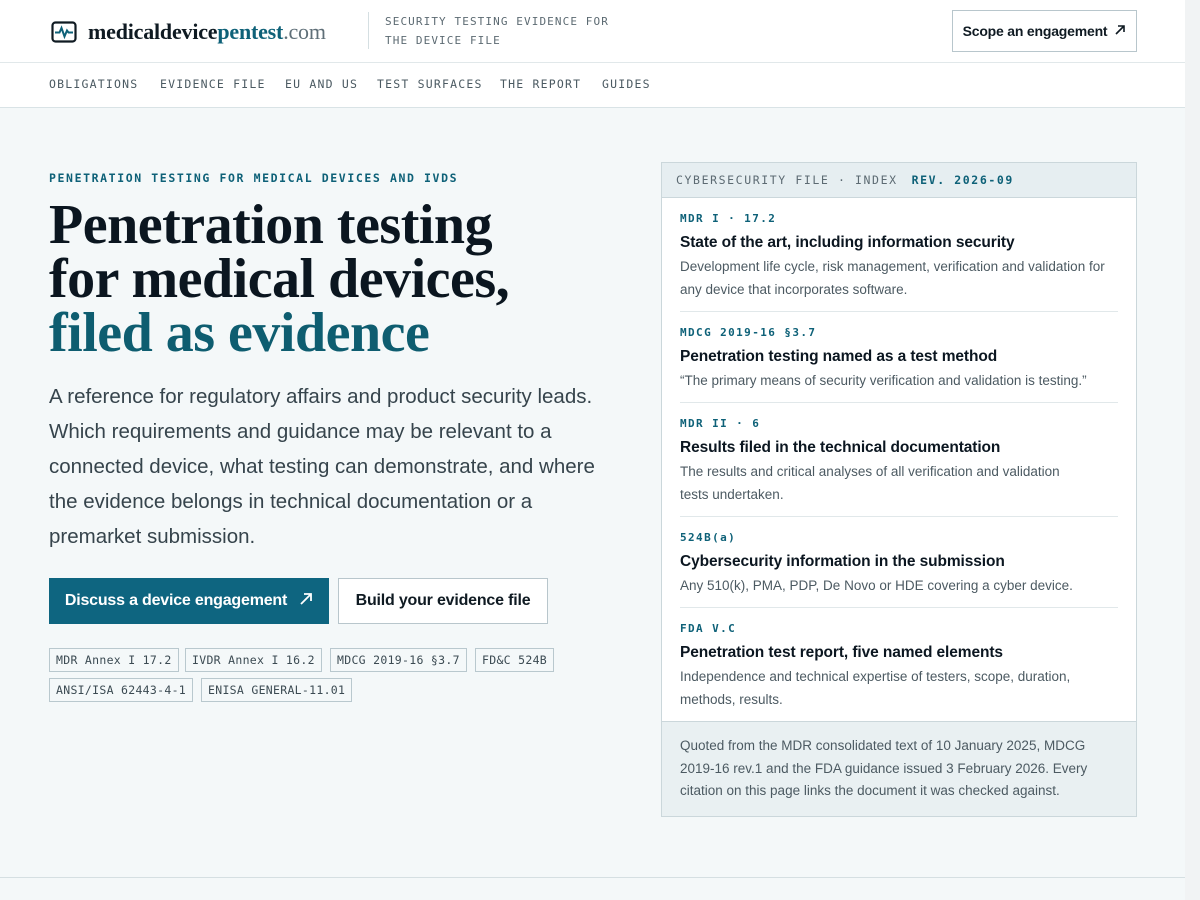  Describe the element at coordinates (720, 423) in the screenshot. I see `entry-ref: MDR II · 6` at that location.